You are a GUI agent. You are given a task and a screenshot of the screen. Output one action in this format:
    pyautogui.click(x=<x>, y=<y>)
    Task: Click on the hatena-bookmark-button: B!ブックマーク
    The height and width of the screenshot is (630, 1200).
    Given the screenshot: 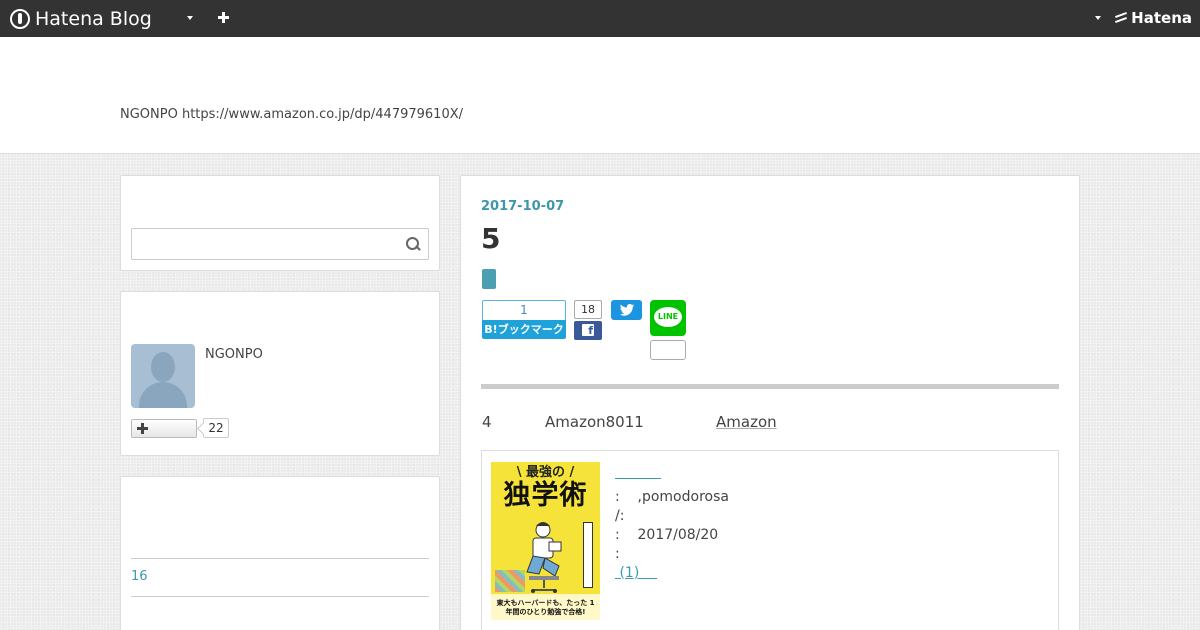 What is the action you would take?
    pyautogui.click(x=524, y=329)
    